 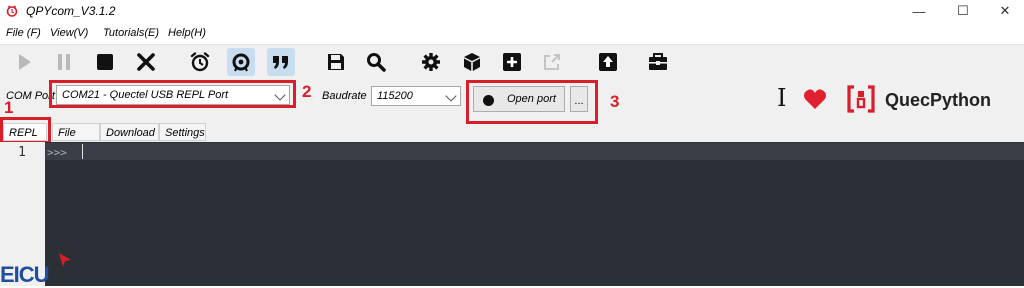 I want to click on upload-icon, so click(x=608, y=62).